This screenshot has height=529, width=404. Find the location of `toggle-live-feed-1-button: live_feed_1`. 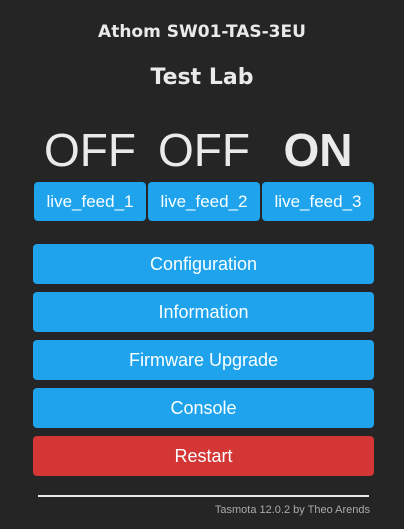

toggle-live-feed-1-button: live_feed_1 is located at coordinates (90, 201).